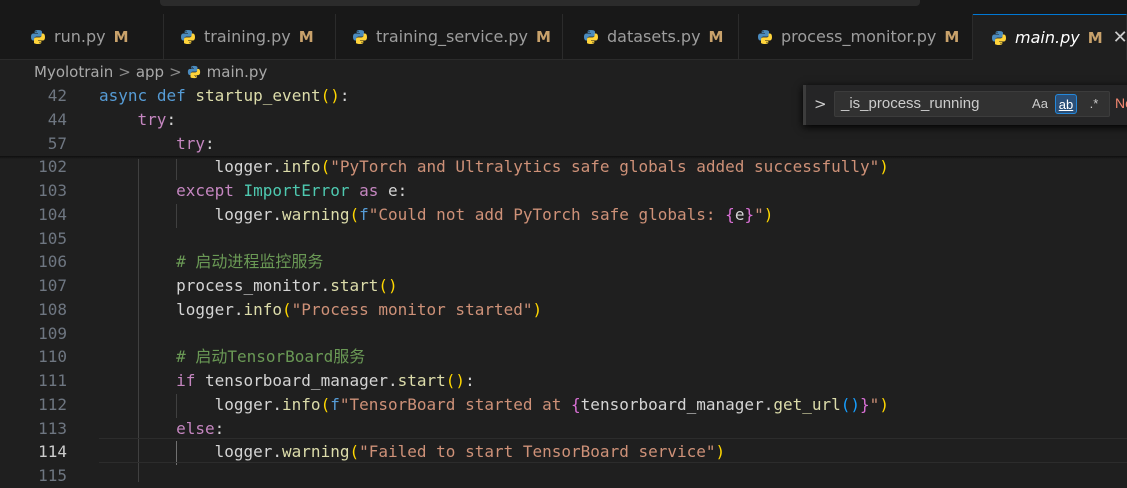 The height and width of the screenshot is (488, 1127). What do you see at coordinates (654, 36) in the screenshot?
I see `tab-label: datasets.py` at bounding box center [654, 36].